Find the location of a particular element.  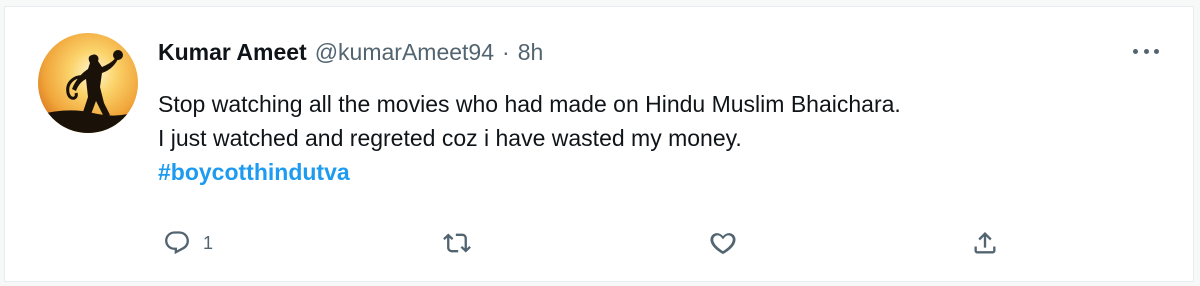

avatar is located at coordinates (88, 83).